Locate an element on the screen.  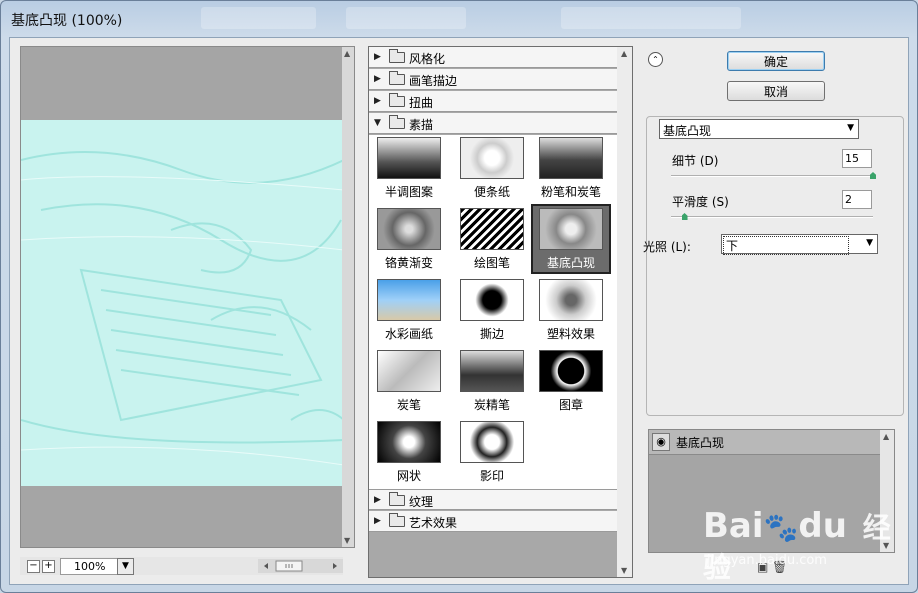
filter-select: 基底凸现 ▼ is located at coordinates (759, 129).